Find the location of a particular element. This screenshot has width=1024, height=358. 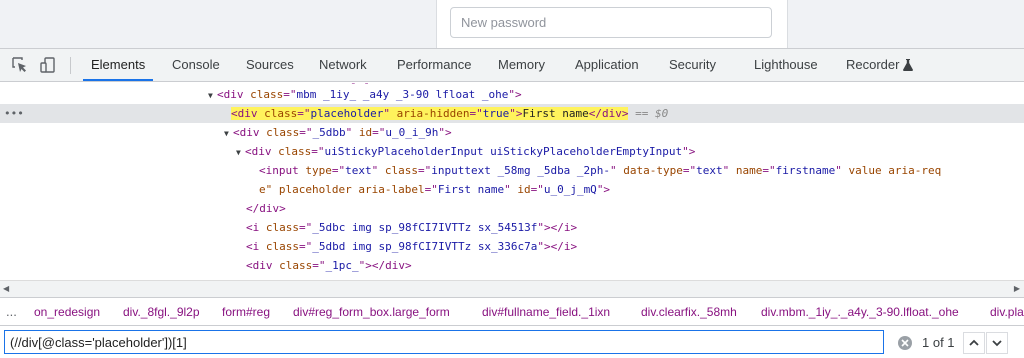

match-count: 1 of 1 is located at coordinates (938, 342).